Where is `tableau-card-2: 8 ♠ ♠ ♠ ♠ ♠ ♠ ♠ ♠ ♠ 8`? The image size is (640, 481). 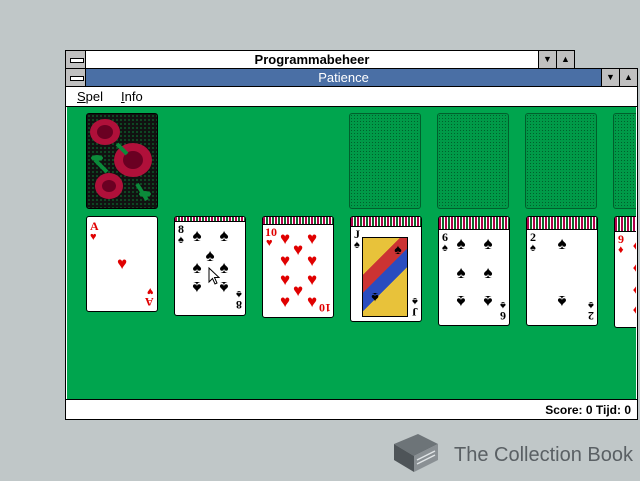 tableau-card-2: 8 ♠ ♠ ♠ ♠ ♠ ♠ ♠ ♠ ♠ 8 is located at coordinates (210, 266).